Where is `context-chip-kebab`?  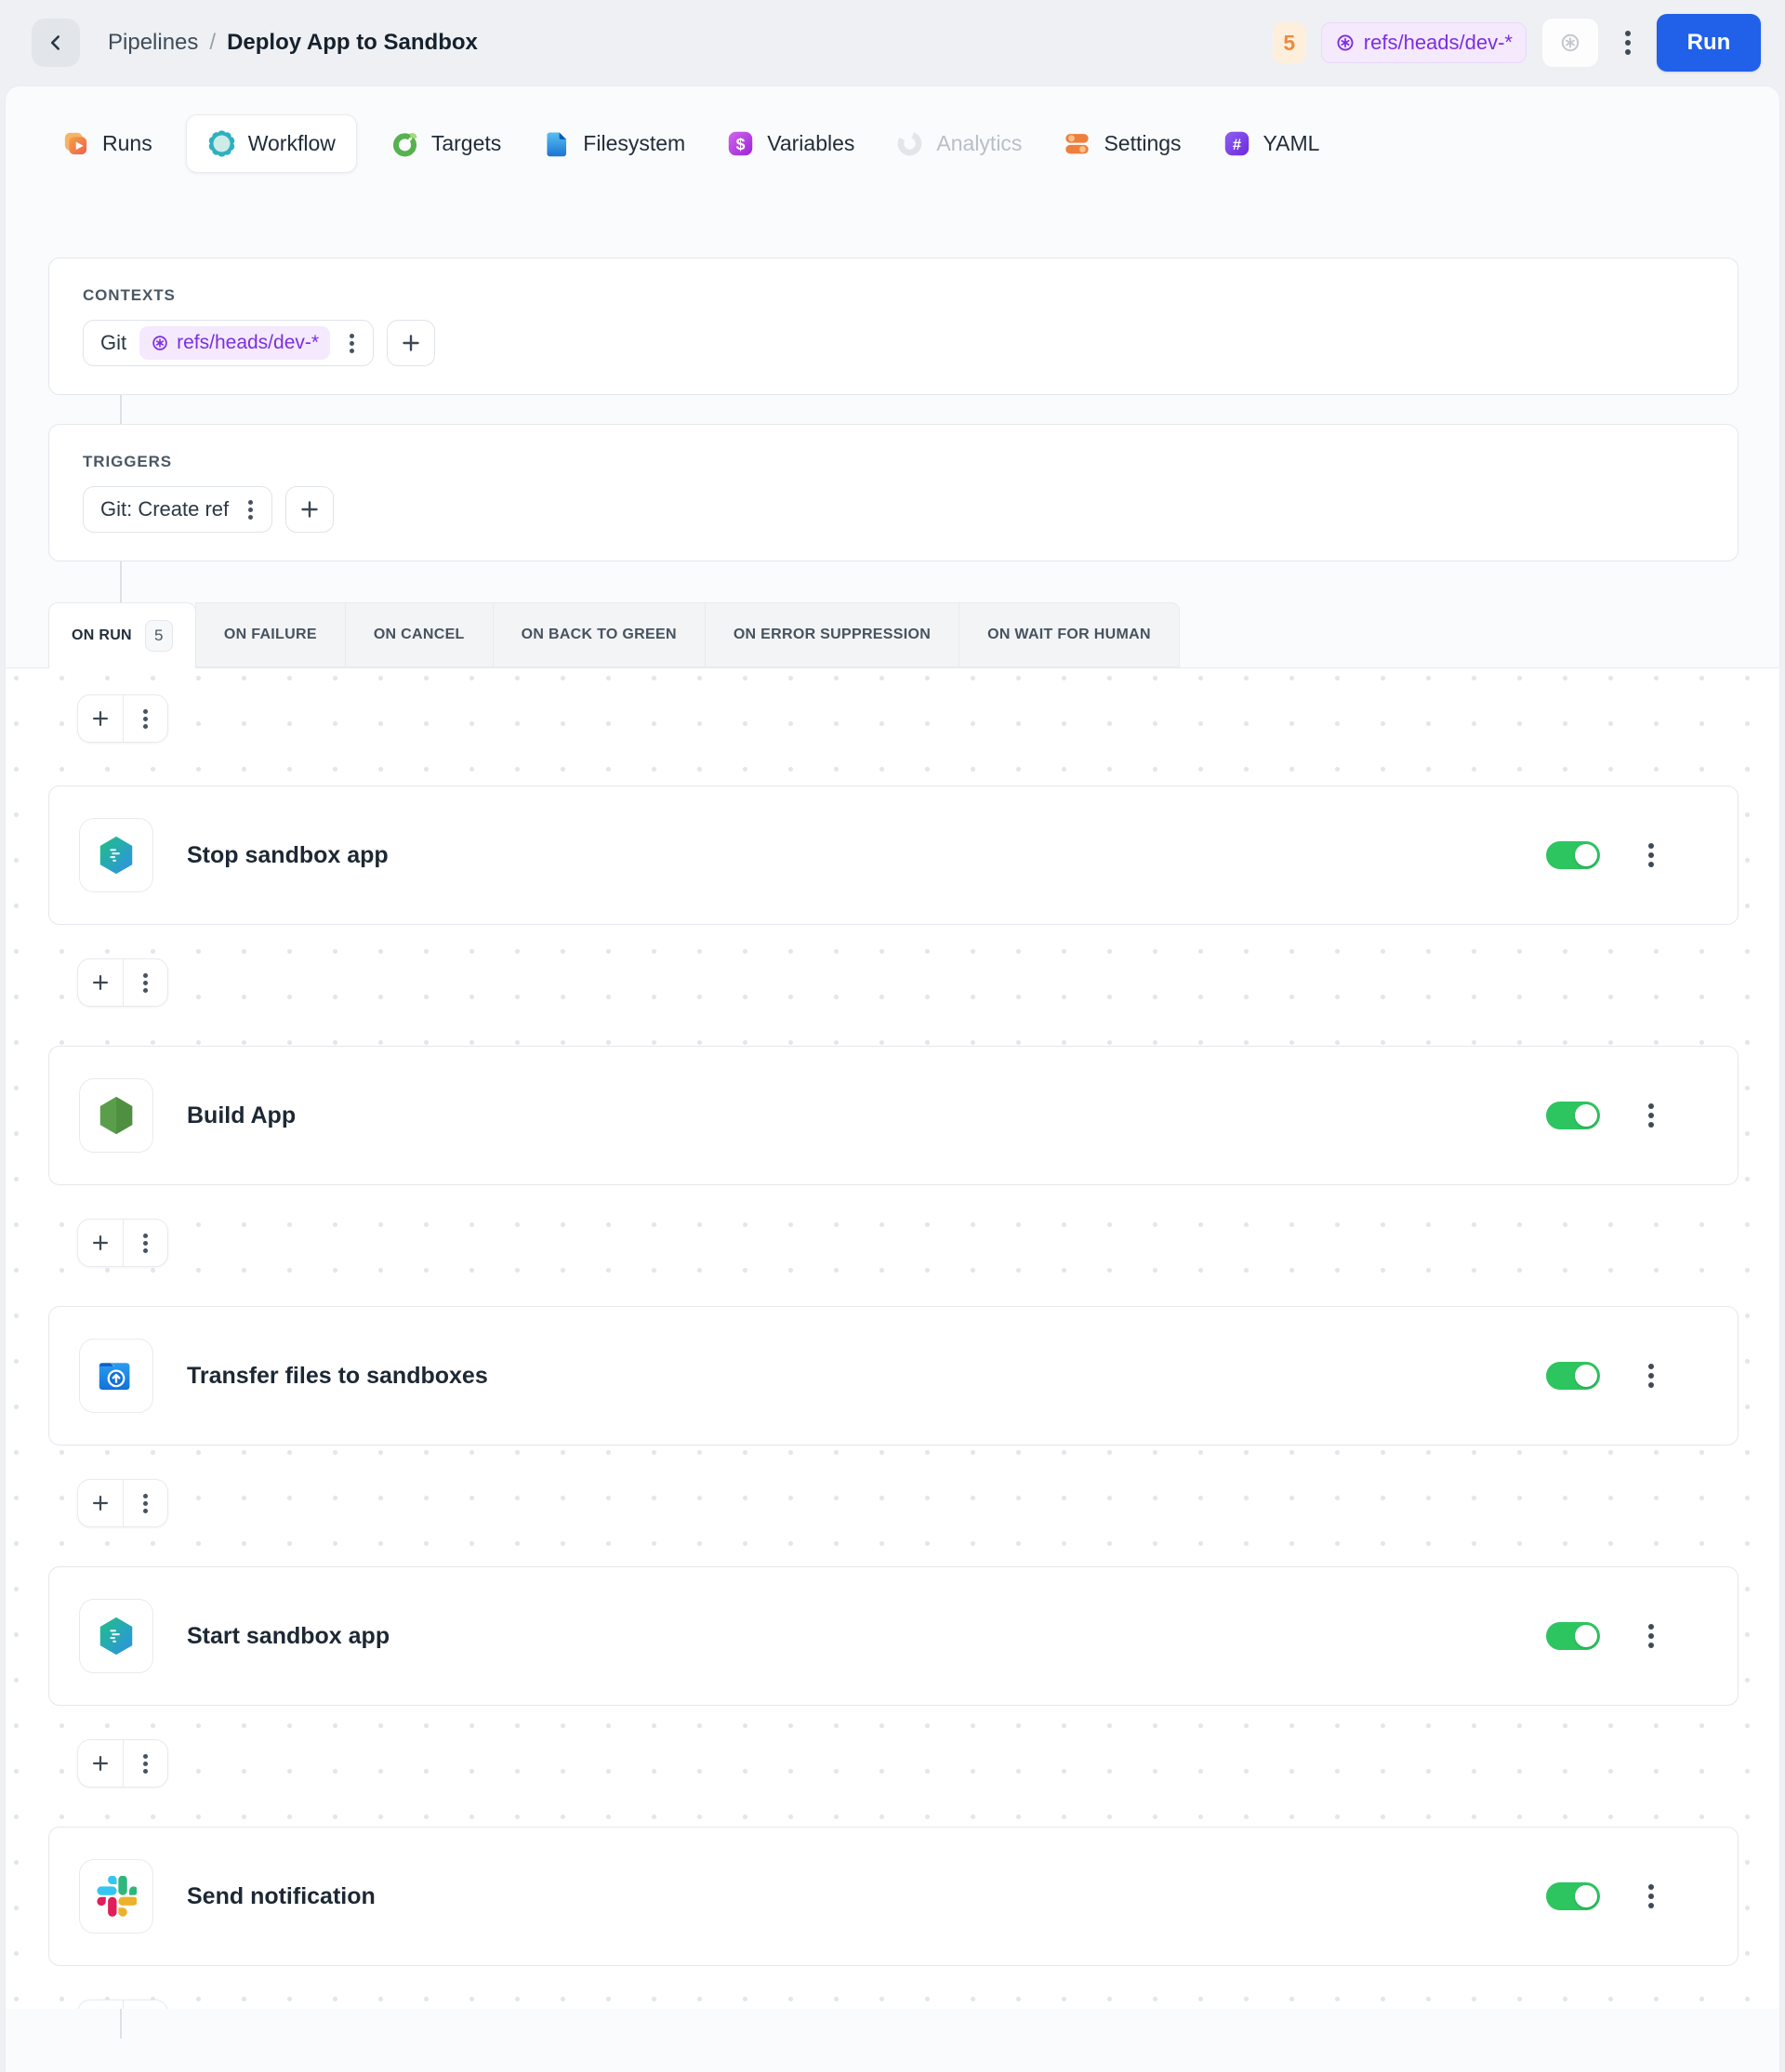
context-chip-kebab is located at coordinates (351, 343).